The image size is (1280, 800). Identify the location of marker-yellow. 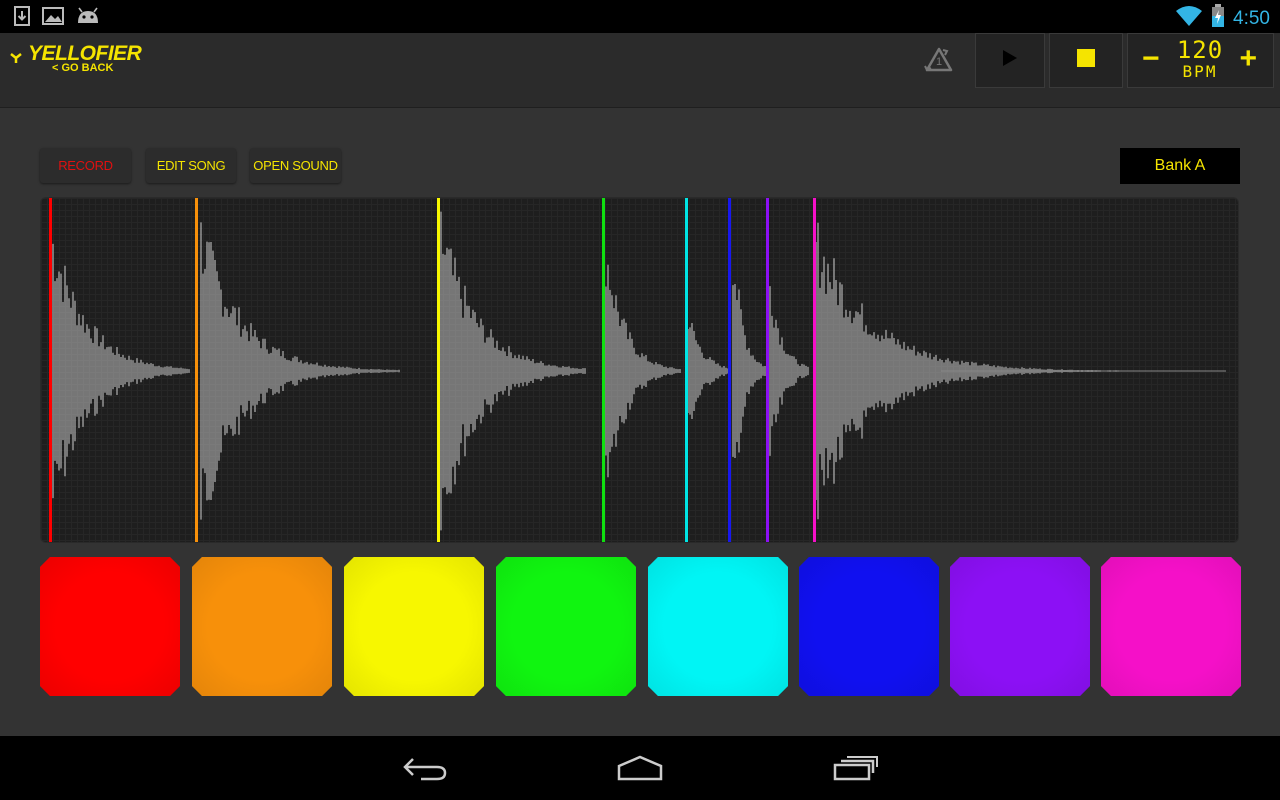
(438, 370).